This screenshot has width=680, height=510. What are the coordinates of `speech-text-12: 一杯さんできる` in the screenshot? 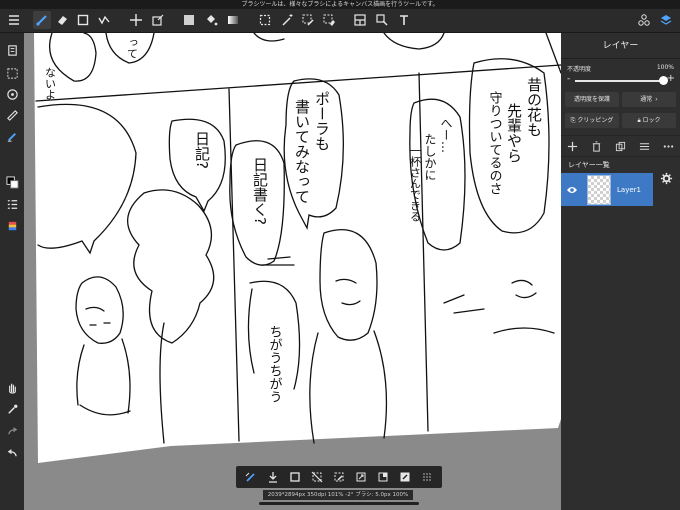 It's located at (415, 183).